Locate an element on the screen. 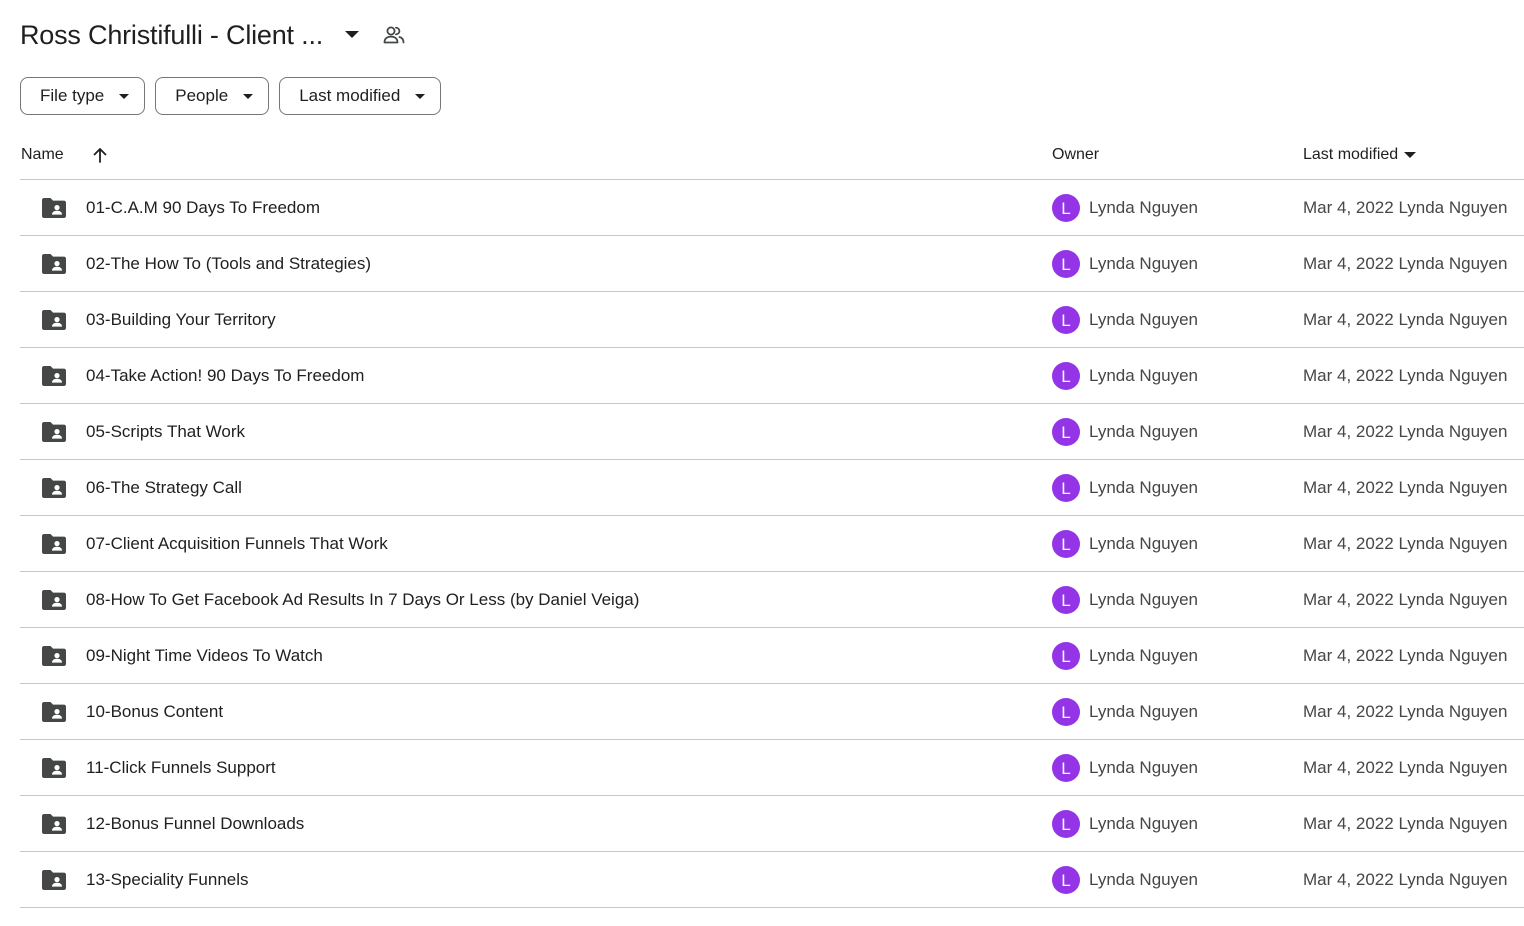 The width and height of the screenshot is (1524, 926). owner-column-header: Owner is located at coordinates (1076, 154).